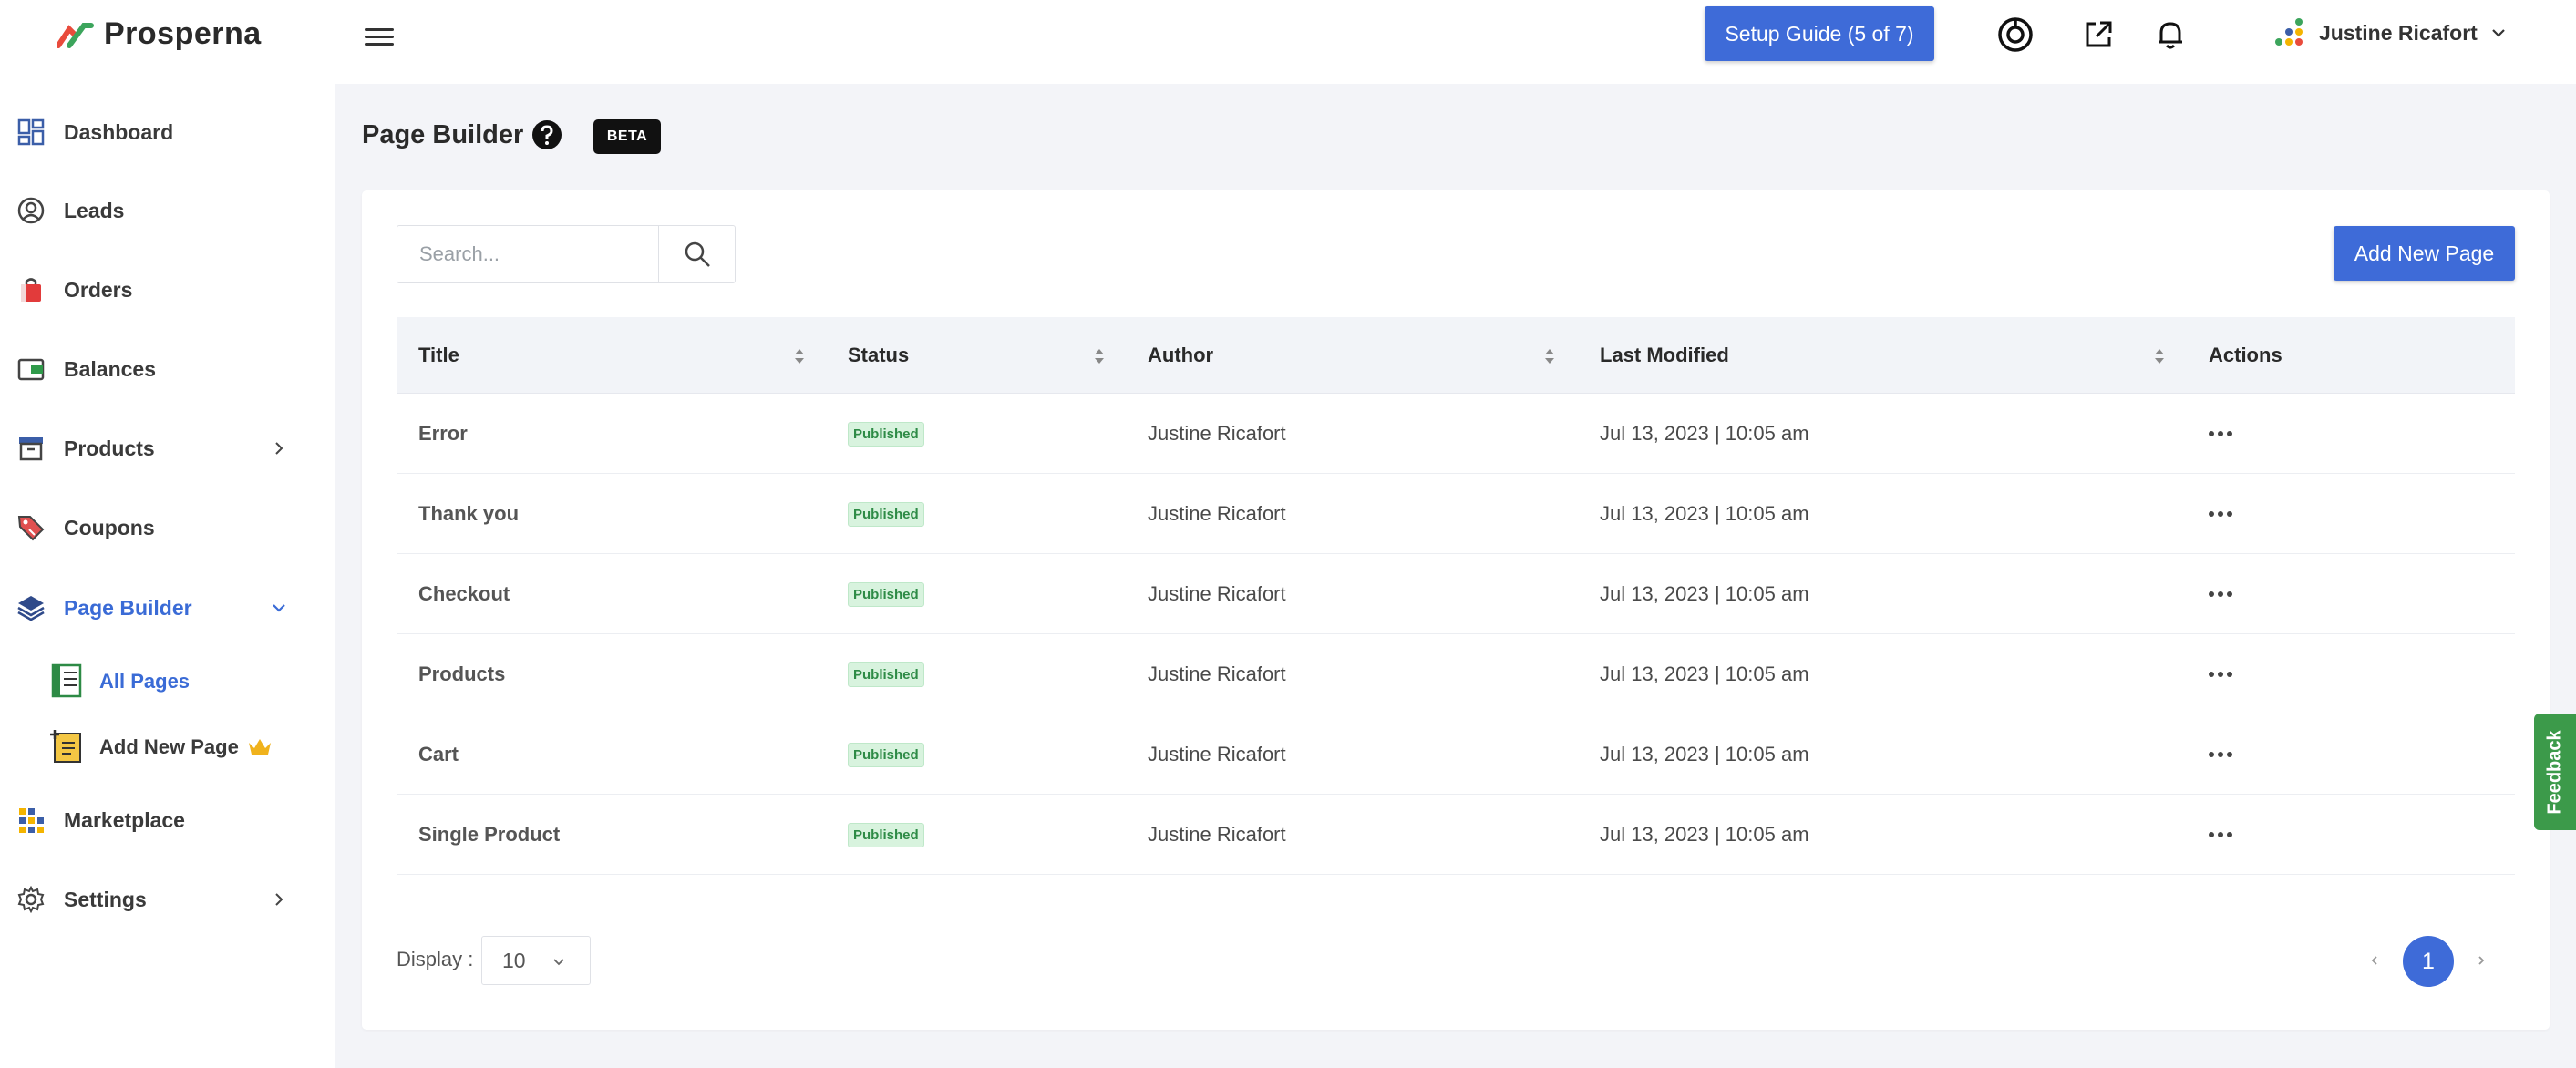 Image resolution: width=2576 pixels, height=1068 pixels. What do you see at coordinates (379, 37) in the screenshot?
I see `menu-toggle-icon` at bounding box center [379, 37].